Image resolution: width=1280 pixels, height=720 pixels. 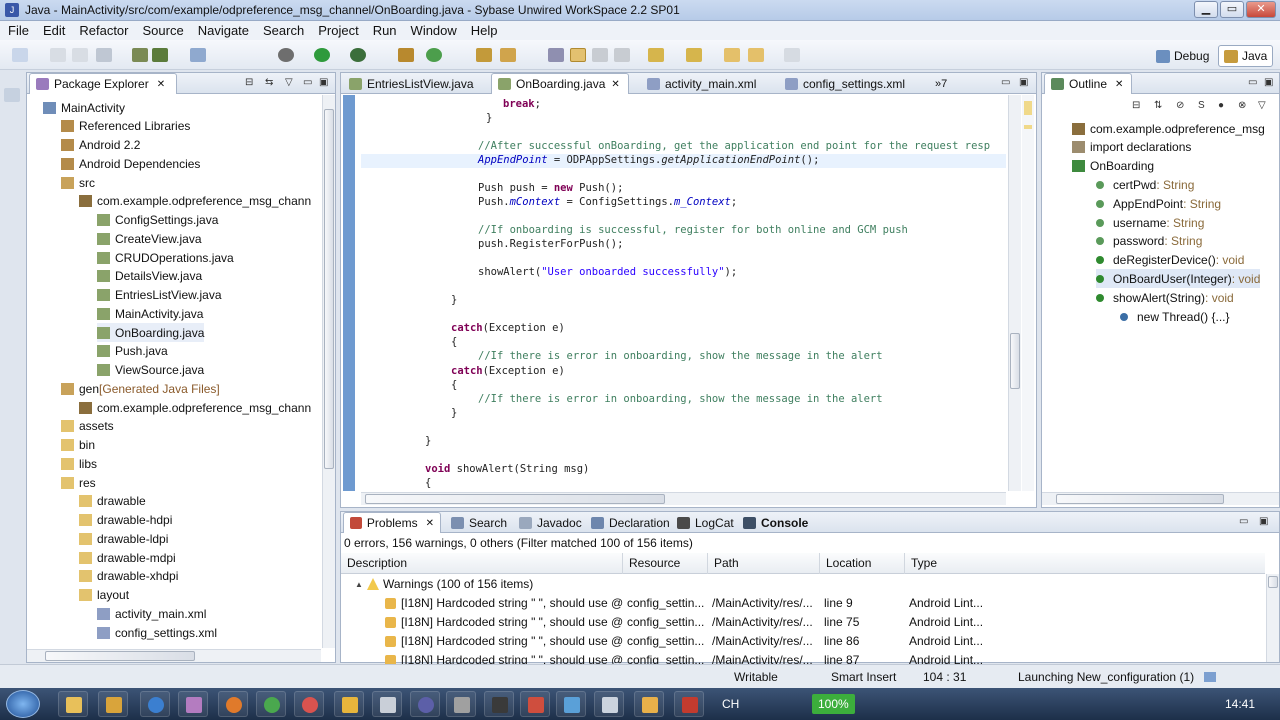 I want to click on package-tree-vscroll, so click(x=328, y=371).